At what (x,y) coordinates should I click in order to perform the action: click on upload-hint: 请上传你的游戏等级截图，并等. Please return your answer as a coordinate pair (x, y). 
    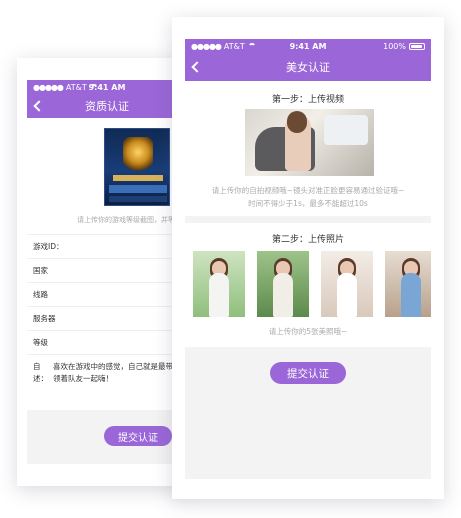
    Looking at the image, I should click on (126, 220).